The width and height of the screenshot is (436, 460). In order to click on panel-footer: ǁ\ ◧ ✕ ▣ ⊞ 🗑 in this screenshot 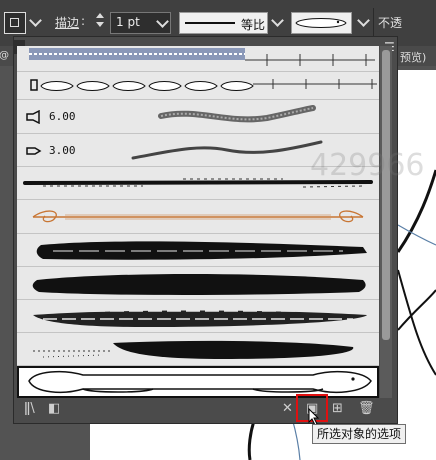, I will do `click(205, 410)`.